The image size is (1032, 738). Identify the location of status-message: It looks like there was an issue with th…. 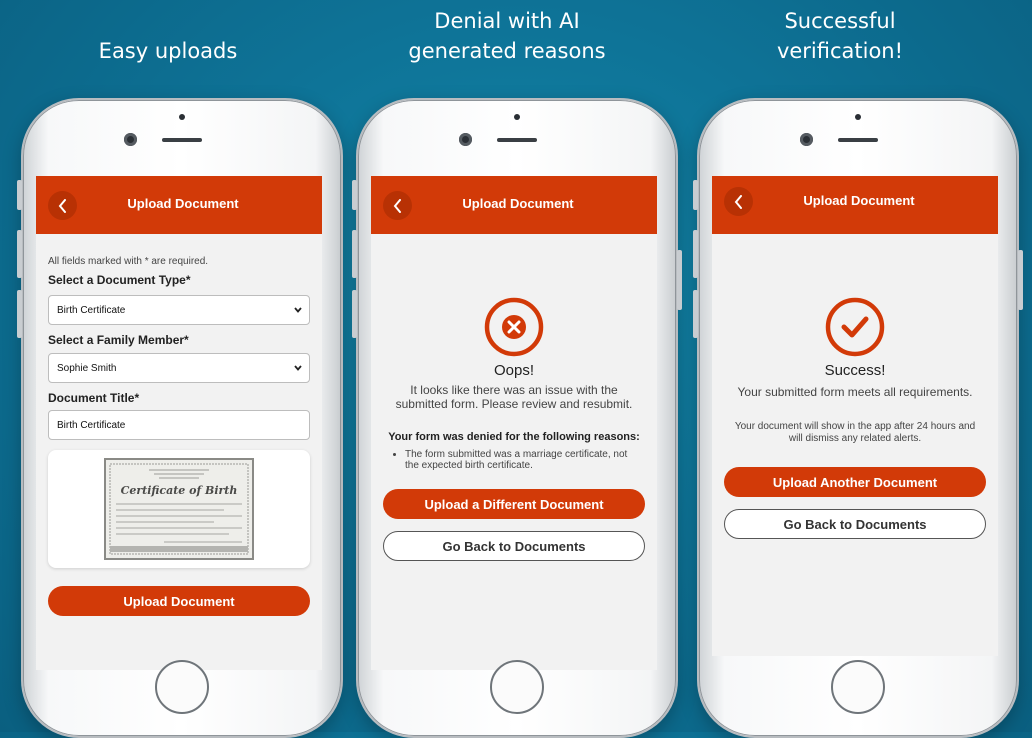
(514, 397).